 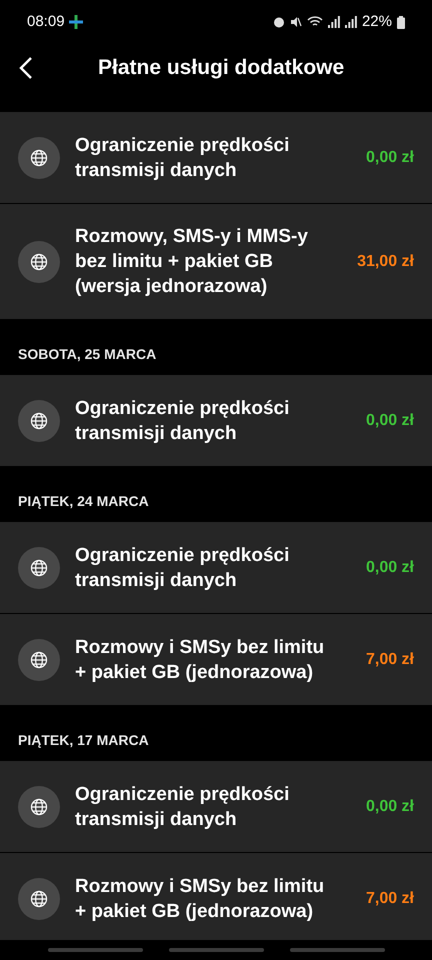 What do you see at coordinates (401, 22) in the screenshot?
I see `battery-icon` at bounding box center [401, 22].